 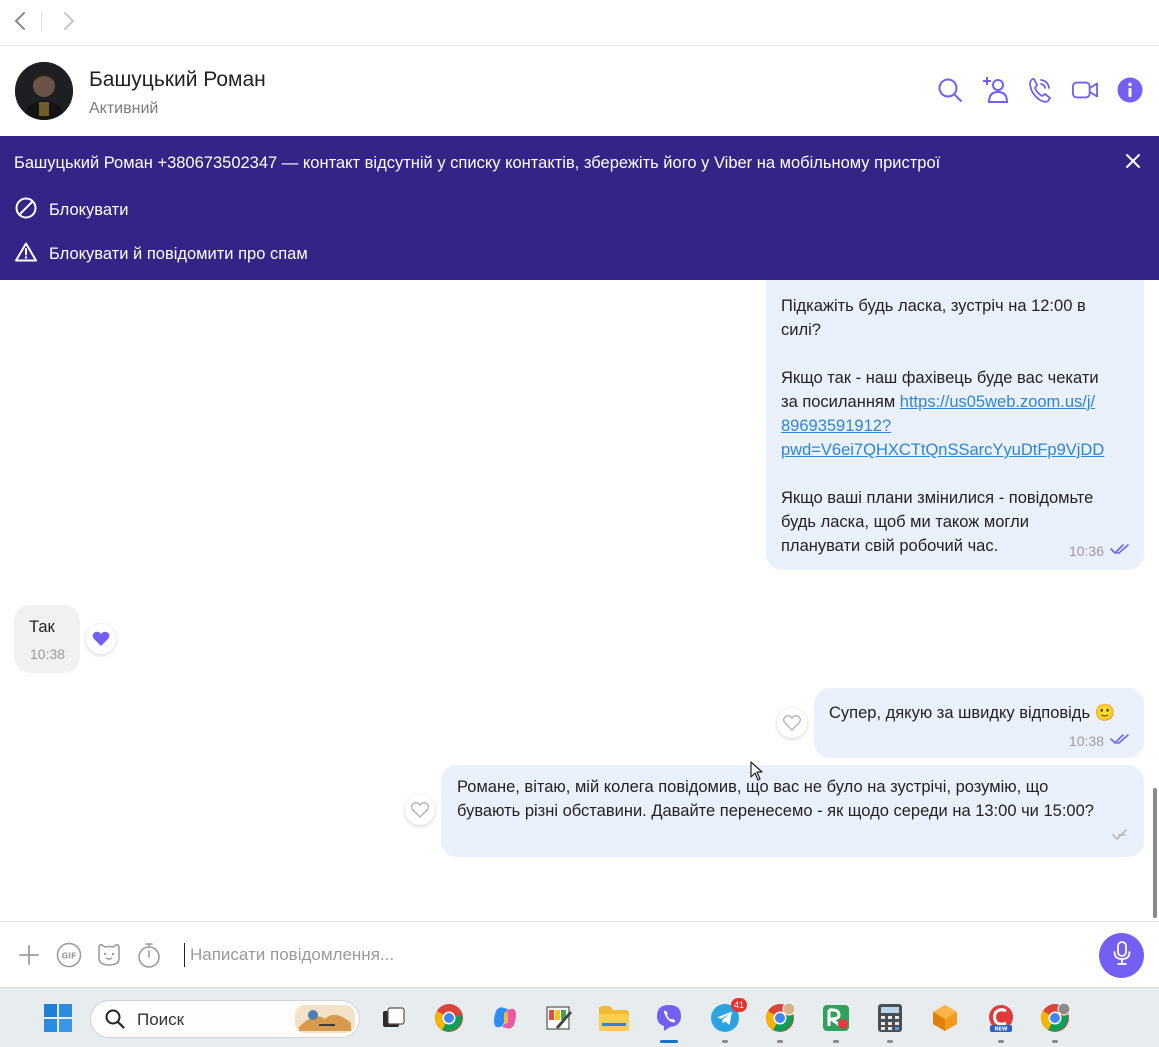 I want to click on video-call-icon, so click(x=1085, y=90).